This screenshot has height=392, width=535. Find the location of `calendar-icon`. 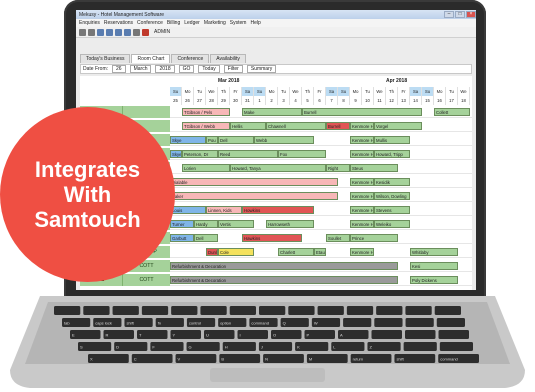

calendar-icon is located at coordinates (100, 32).